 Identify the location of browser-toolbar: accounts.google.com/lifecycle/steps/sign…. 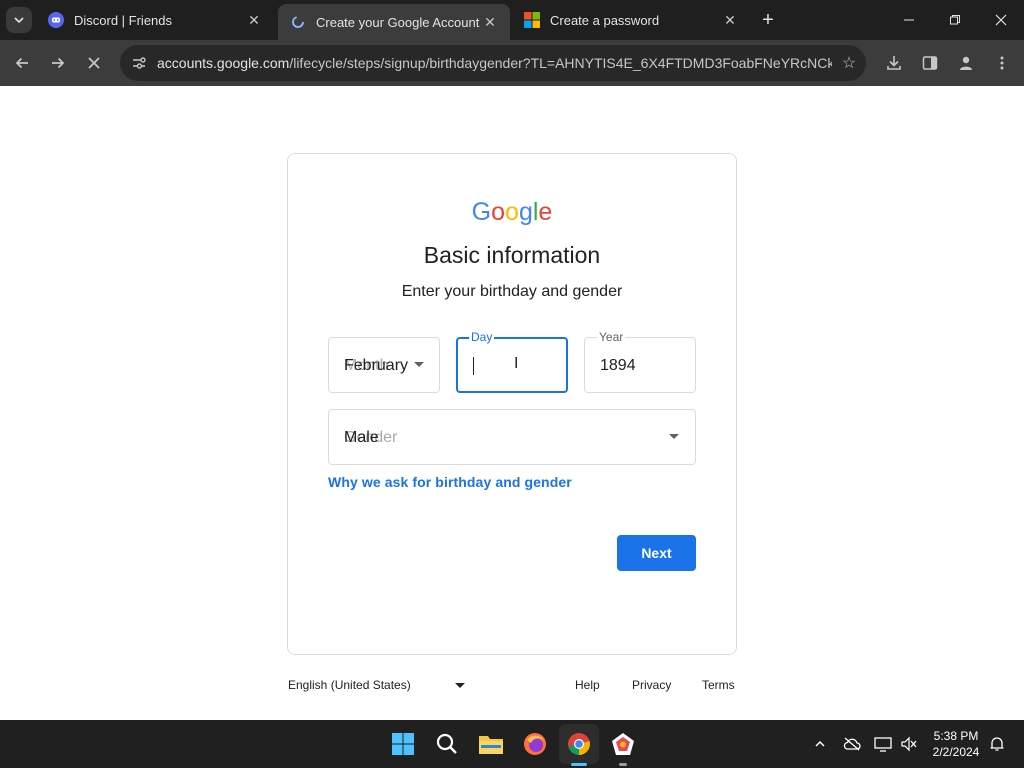
(512, 63).